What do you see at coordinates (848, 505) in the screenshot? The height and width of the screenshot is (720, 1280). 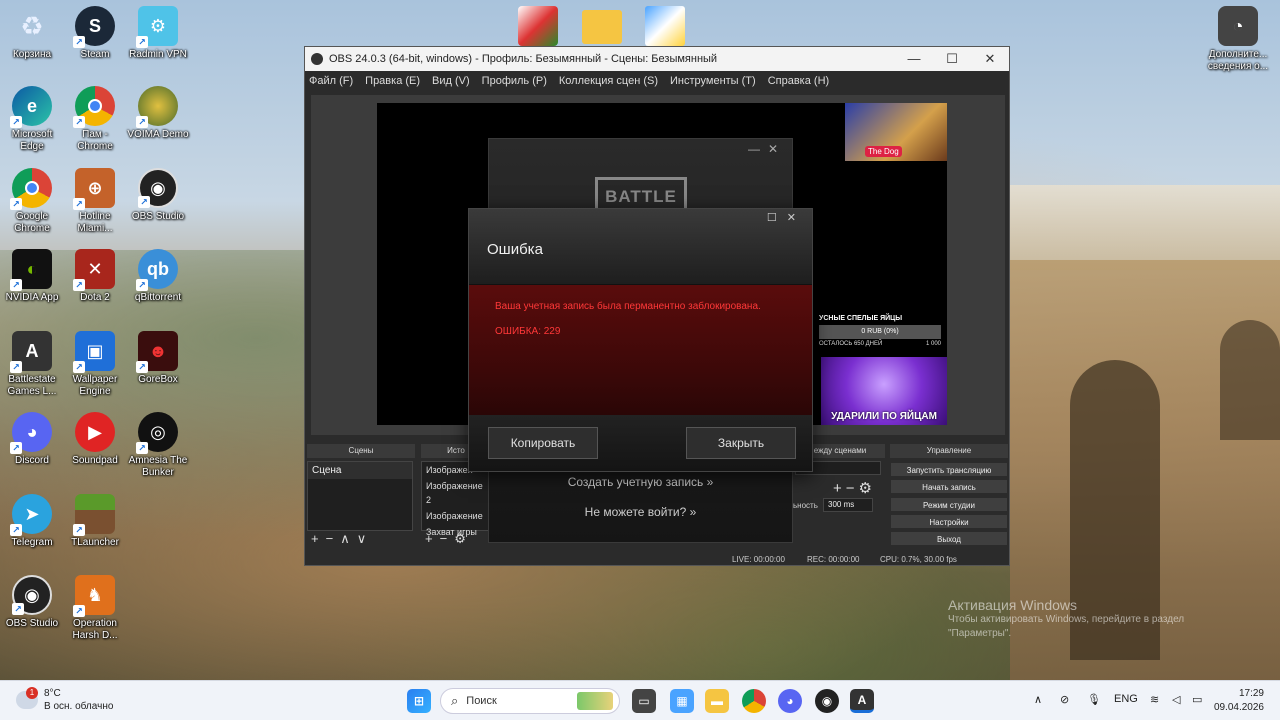 I see `duration-input: 300 ms` at bounding box center [848, 505].